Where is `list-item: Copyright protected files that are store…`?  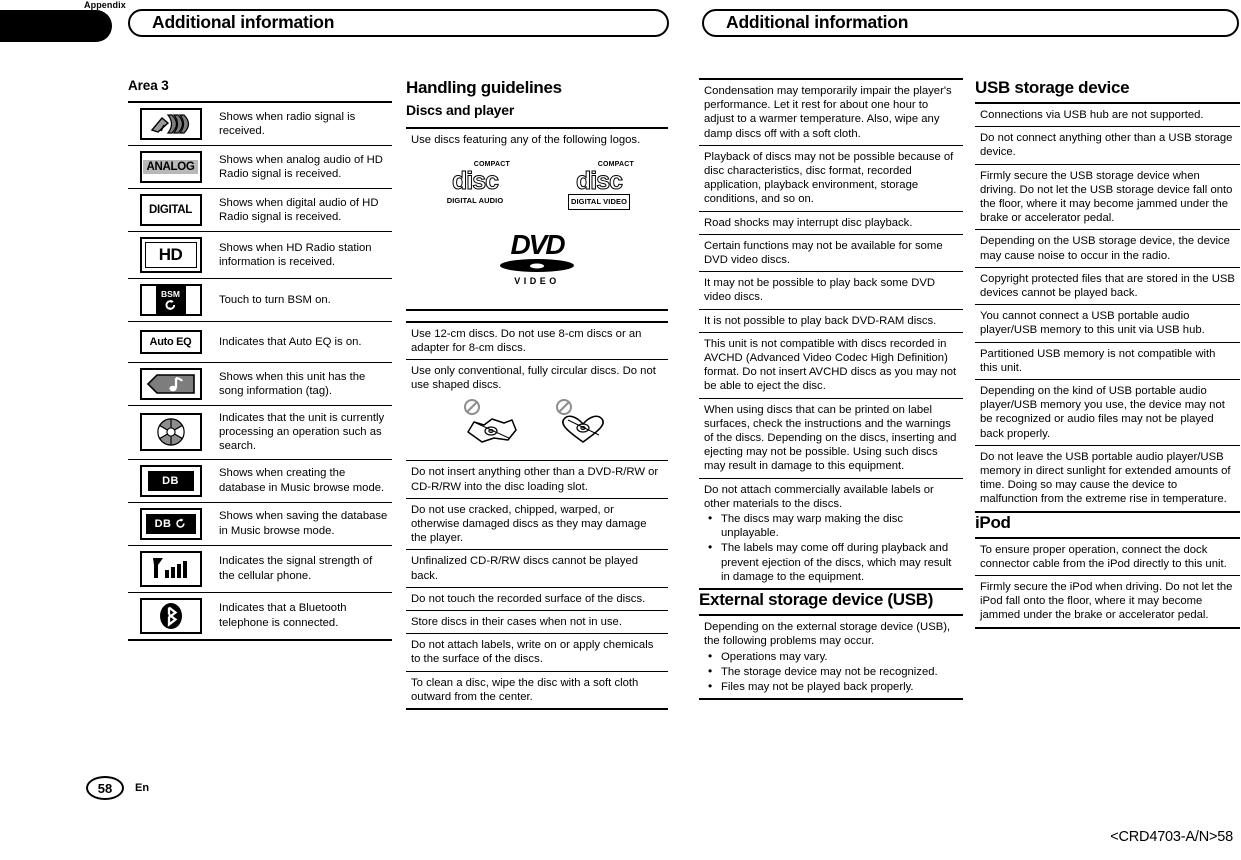
list-item: Copyright protected files that are store… is located at coordinates (1107, 287).